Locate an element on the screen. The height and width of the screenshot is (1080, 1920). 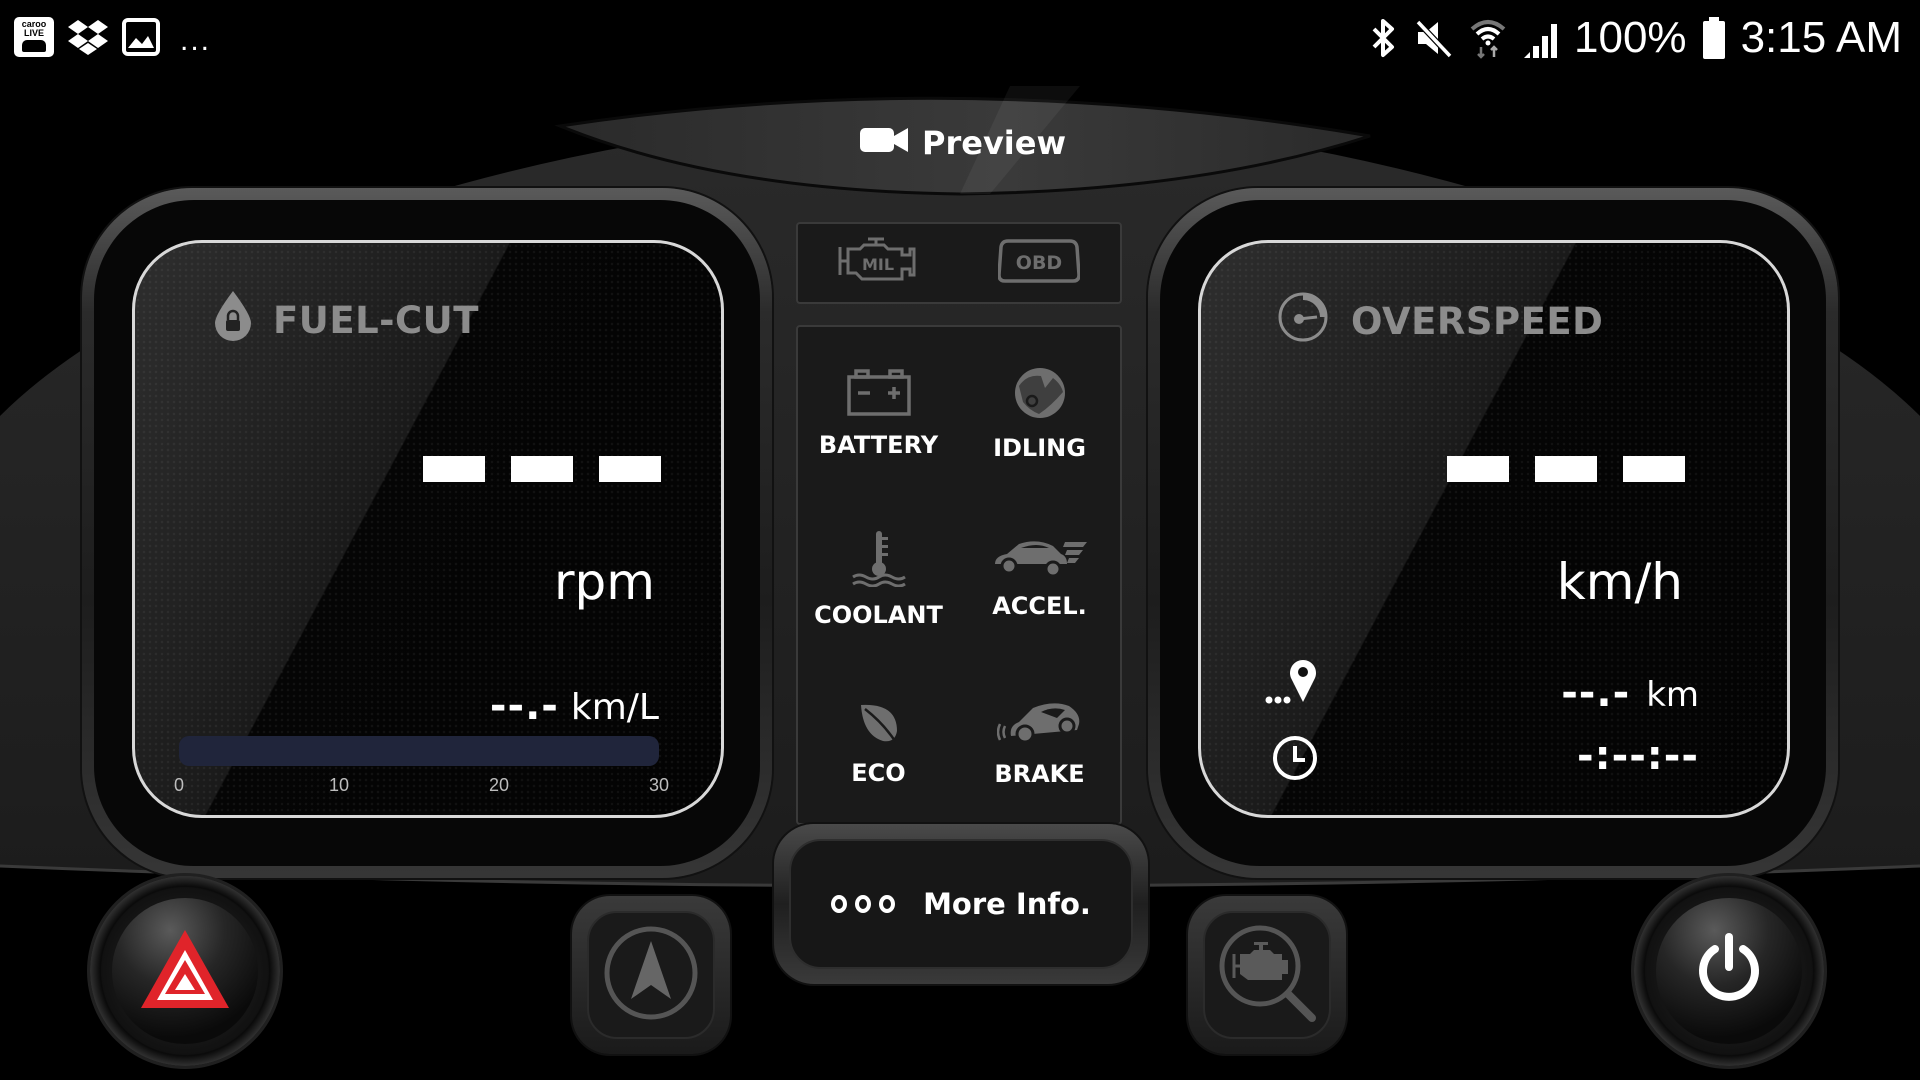
hazard-triangle-icon is located at coordinates (185, 971).